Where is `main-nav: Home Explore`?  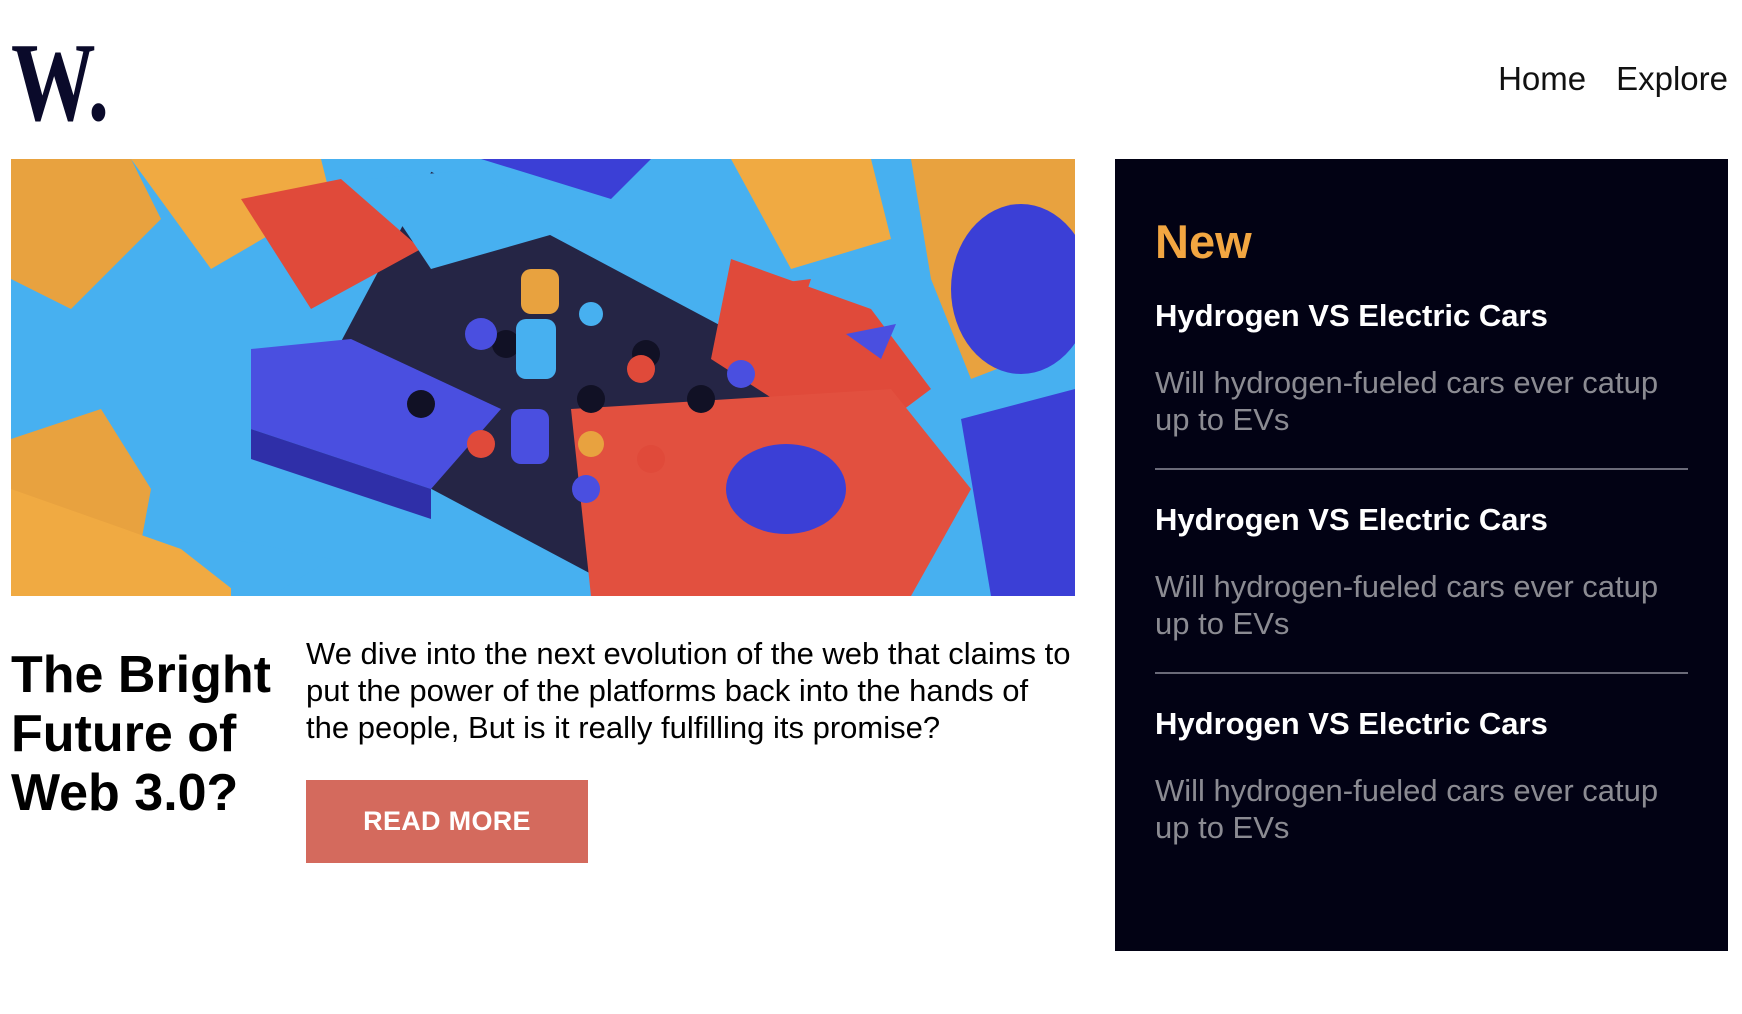 main-nav: Home Explore is located at coordinates (1613, 79).